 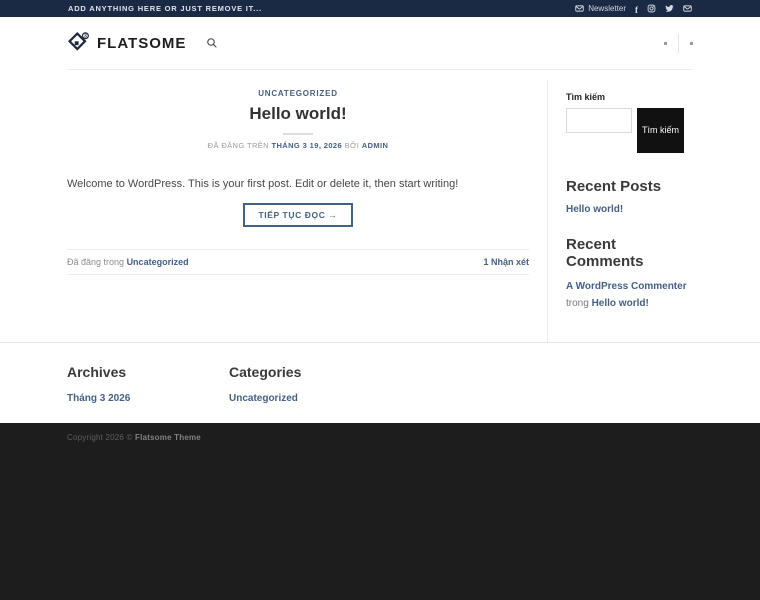 I want to click on archives-link: Tháng 3 2026, so click(x=98, y=398).